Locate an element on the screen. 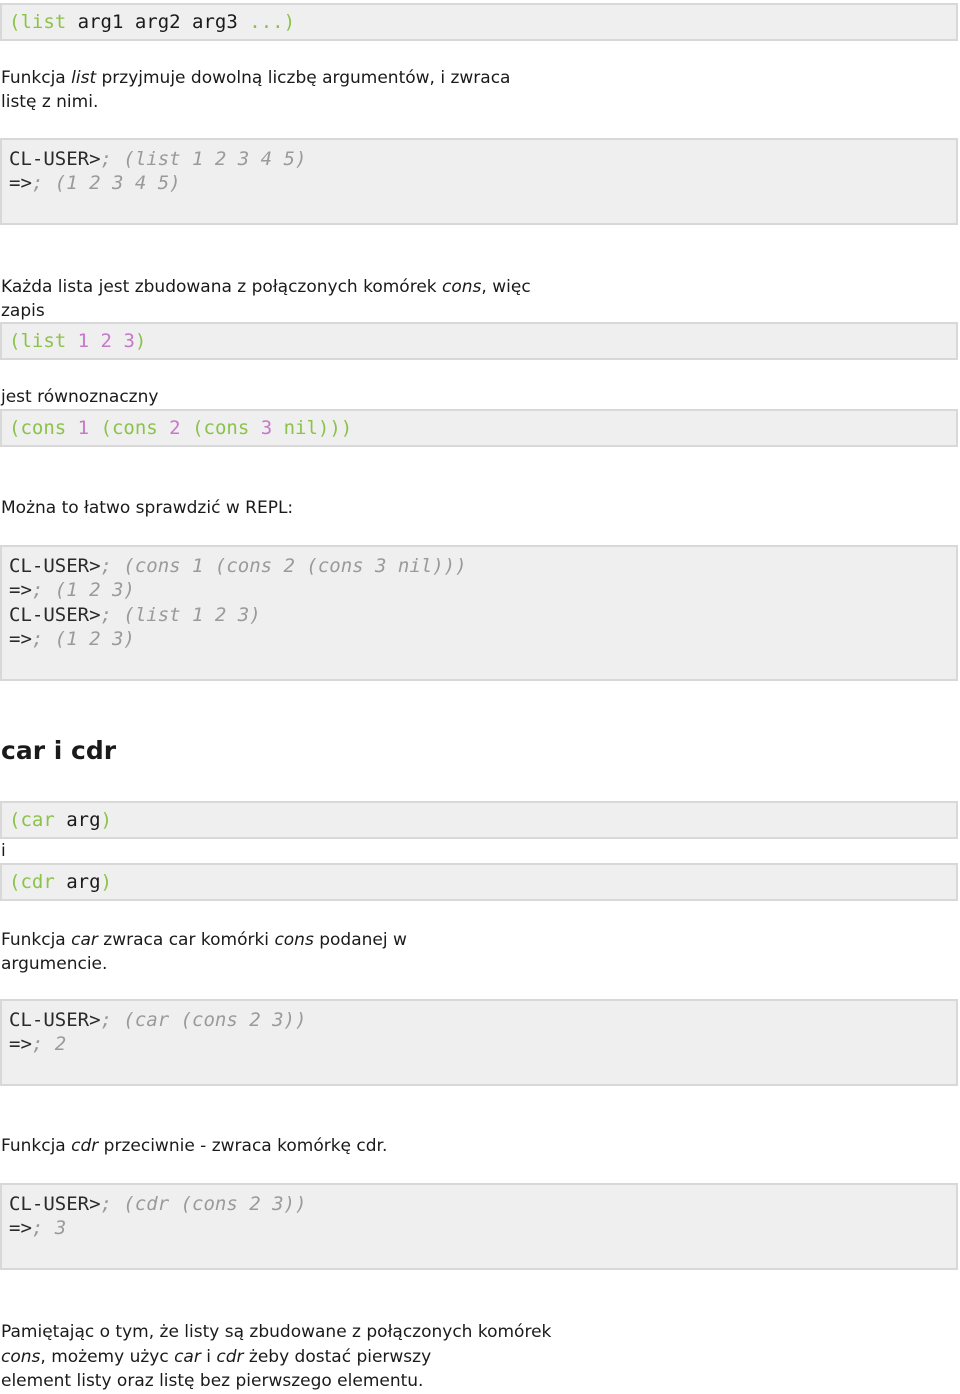 The image size is (960, 1394). code-token: (list is located at coordinates (43, 341).